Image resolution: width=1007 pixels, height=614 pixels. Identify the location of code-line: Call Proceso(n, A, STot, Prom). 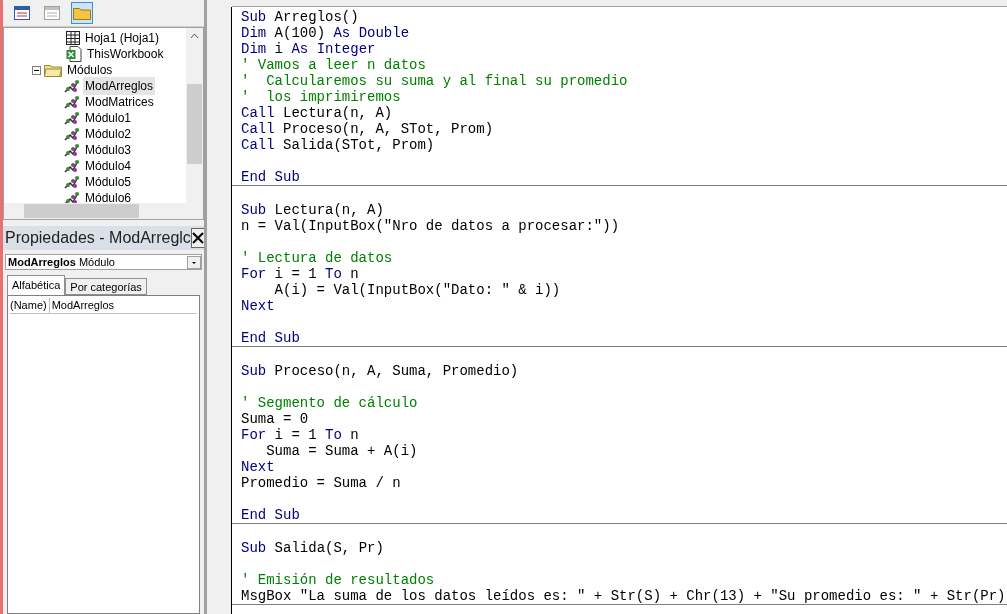
(367, 129).